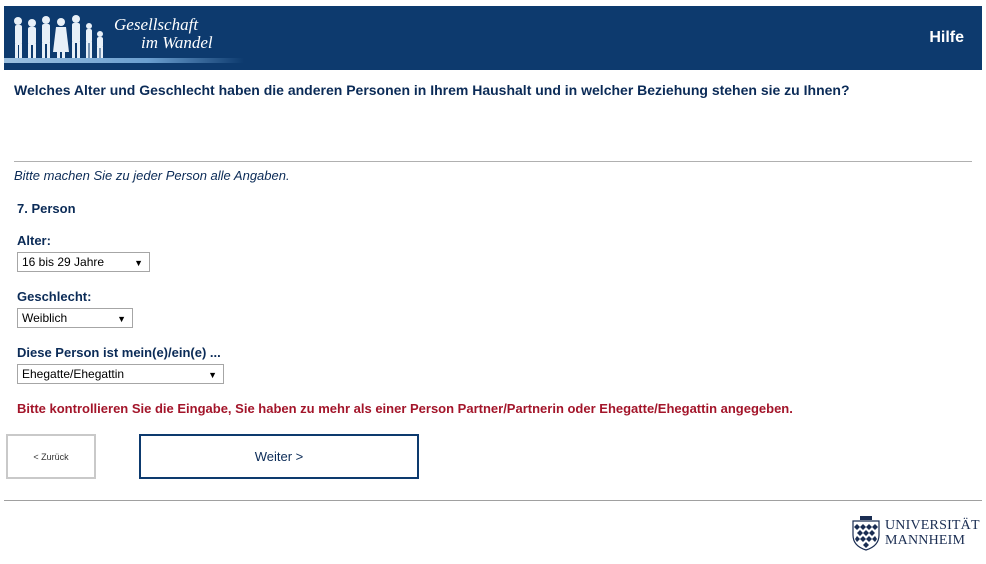  I want to click on university-name: UNIVERSITÄT MANNHEIM, so click(932, 533).